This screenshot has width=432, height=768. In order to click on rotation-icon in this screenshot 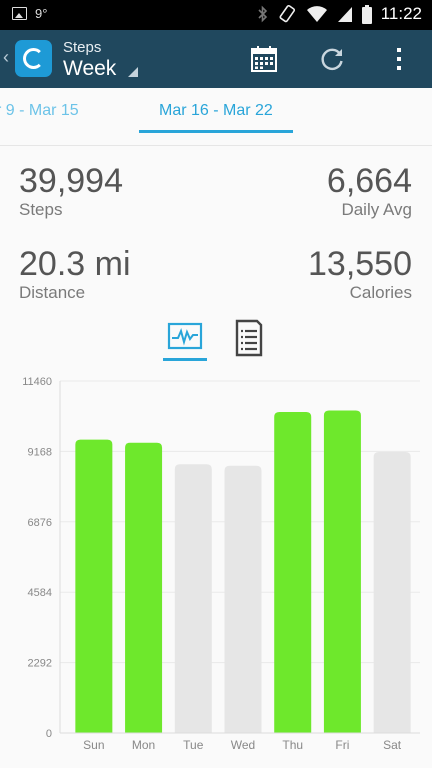, I will do `click(287, 13)`.